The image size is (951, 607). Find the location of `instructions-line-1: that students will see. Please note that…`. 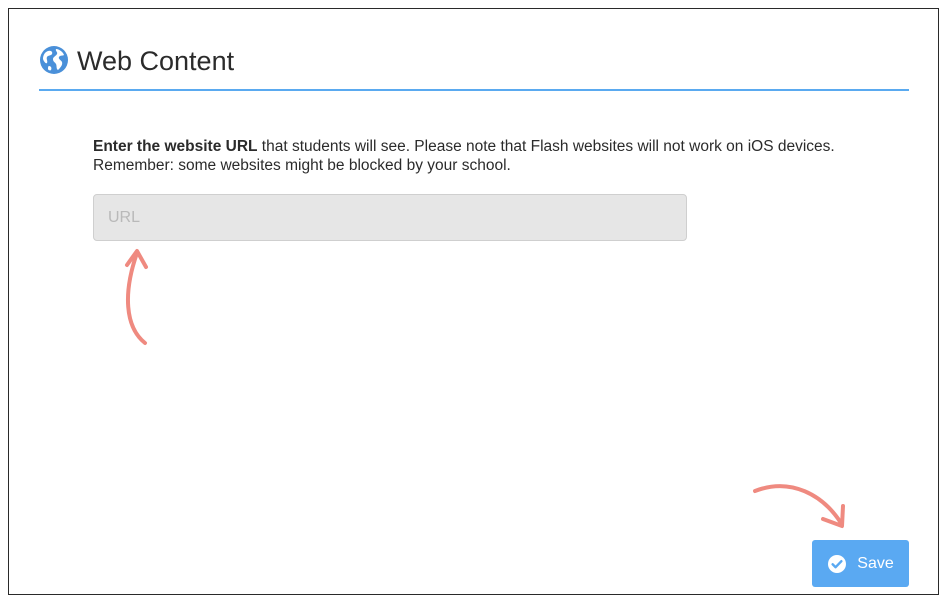

instructions-line-1: that students will see. Please note that… is located at coordinates (546, 146).